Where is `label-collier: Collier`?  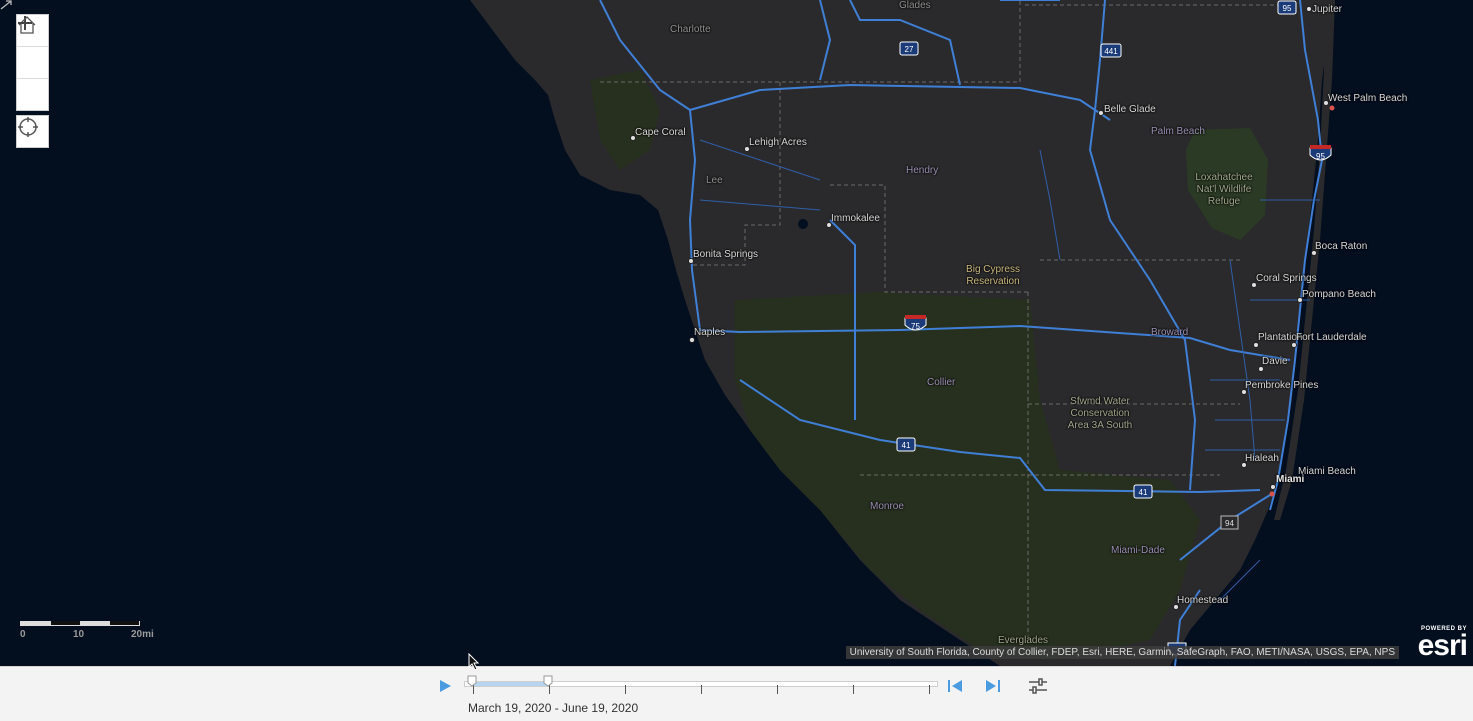 label-collier: Collier is located at coordinates (941, 382).